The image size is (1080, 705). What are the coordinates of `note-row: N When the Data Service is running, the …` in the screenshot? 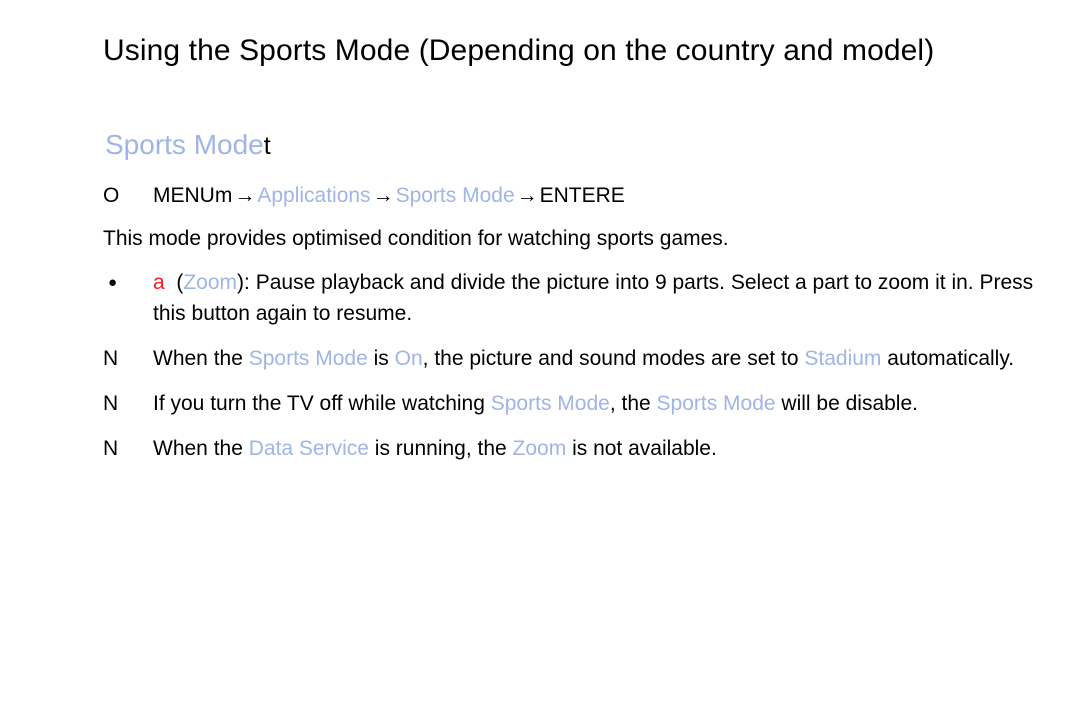 It's located at (578, 448).